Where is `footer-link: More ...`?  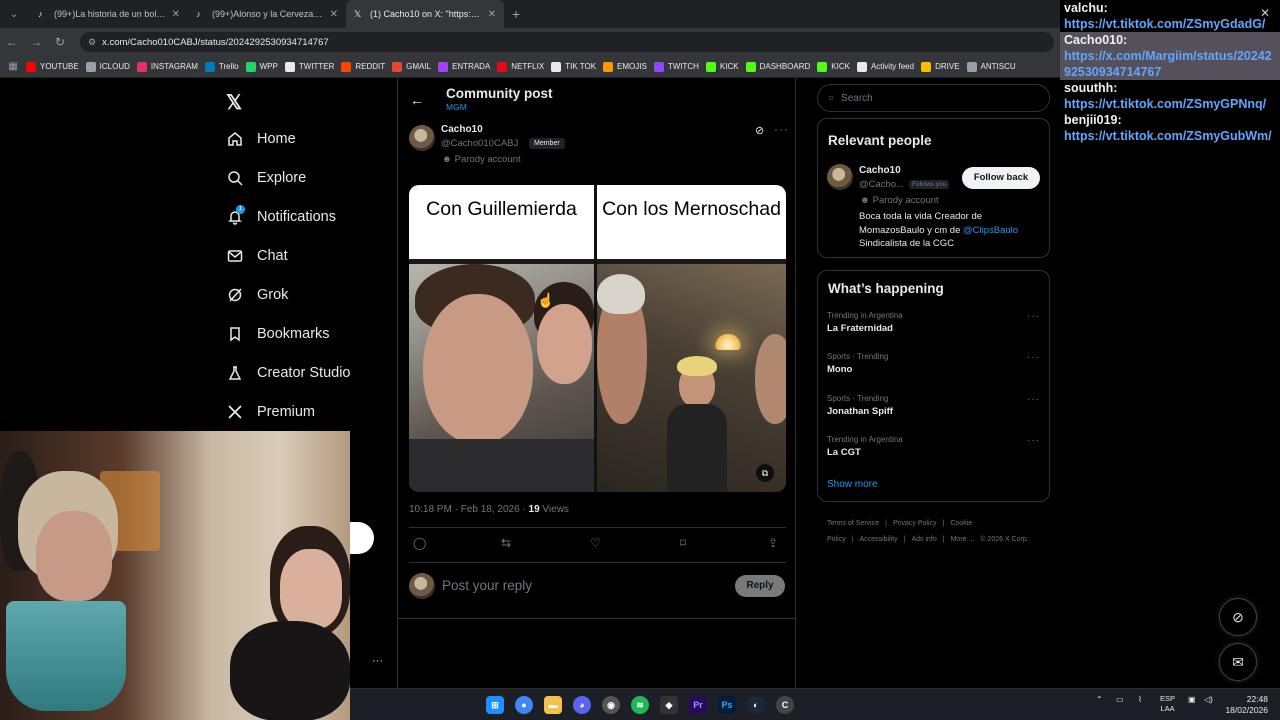
footer-link: More ... is located at coordinates (963, 539).